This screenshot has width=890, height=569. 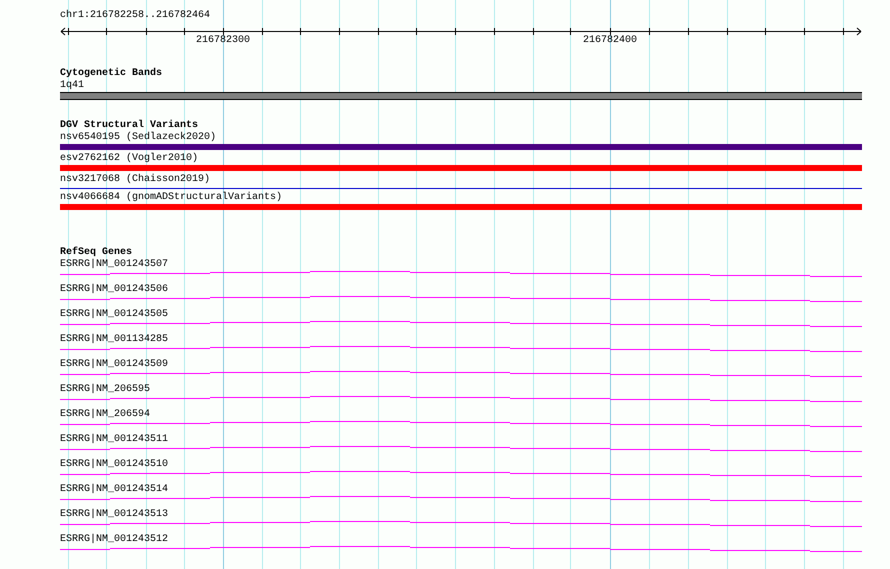 I want to click on tick-label: 216782400, so click(x=610, y=41).